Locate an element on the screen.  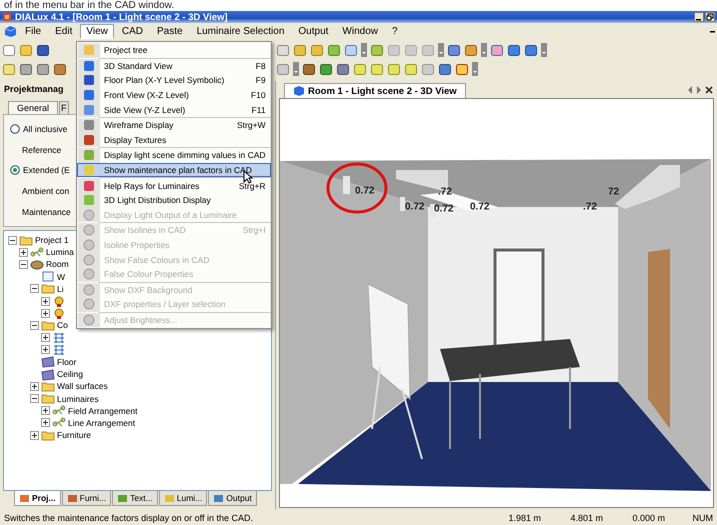
menu-item: Display light scene dimming values in CAD is located at coordinates (174, 155).